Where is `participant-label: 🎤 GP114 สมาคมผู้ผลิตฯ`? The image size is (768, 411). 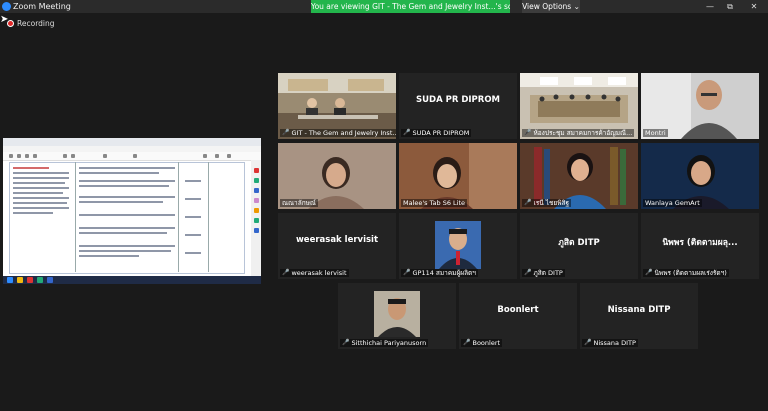 participant-label: 🎤 GP114 สมาคมผู้ผลิตฯ is located at coordinates (439, 273).